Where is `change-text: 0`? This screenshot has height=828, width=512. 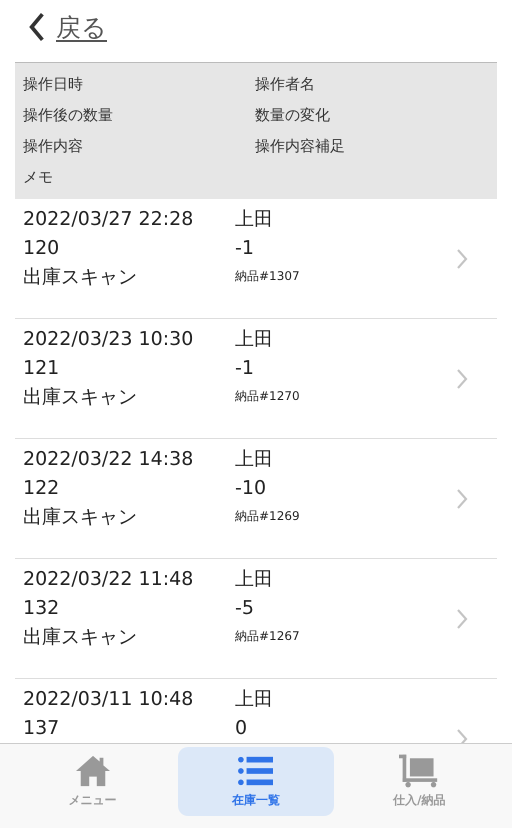 change-text: 0 is located at coordinates (241, 727).